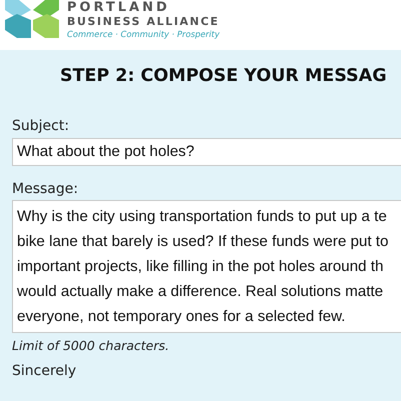 This screenshot has width=401, height=401. Describe the element at coordinates (32, 19) in the screenshot. I see `logo-icon` at that location.